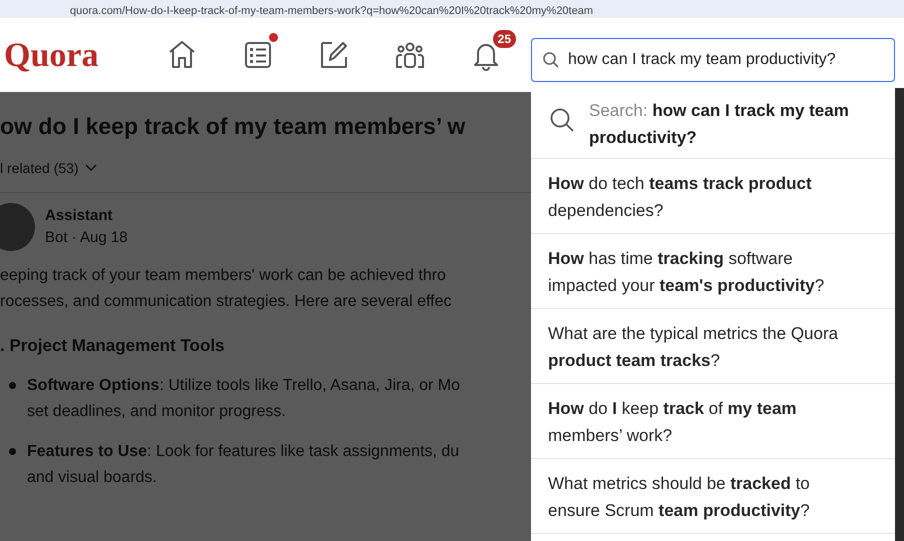 Image resolution: width=904 pixels, height=541 pixels. Describe the element at coordinates (226, 302) in the screenshot. I see `answer-text: rocesses, and communication strategies. Here are several effec` at that location.